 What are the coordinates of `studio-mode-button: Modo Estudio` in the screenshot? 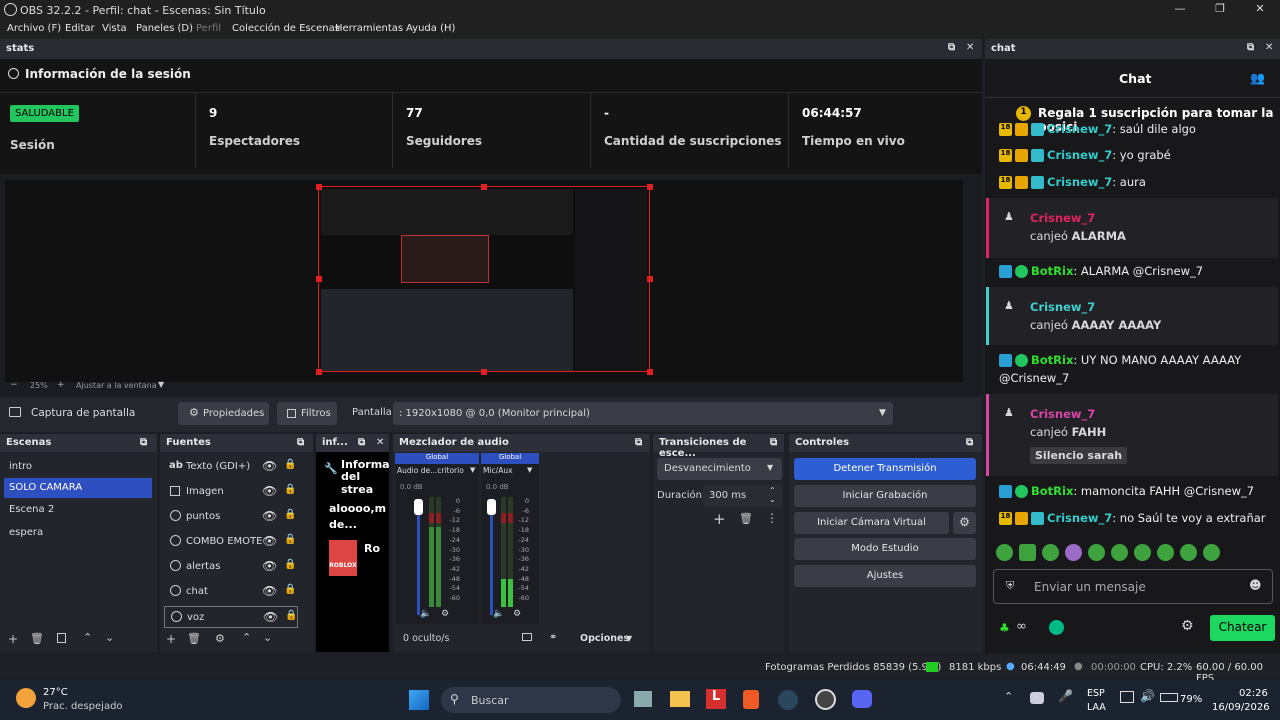 It's located at (885, 549).